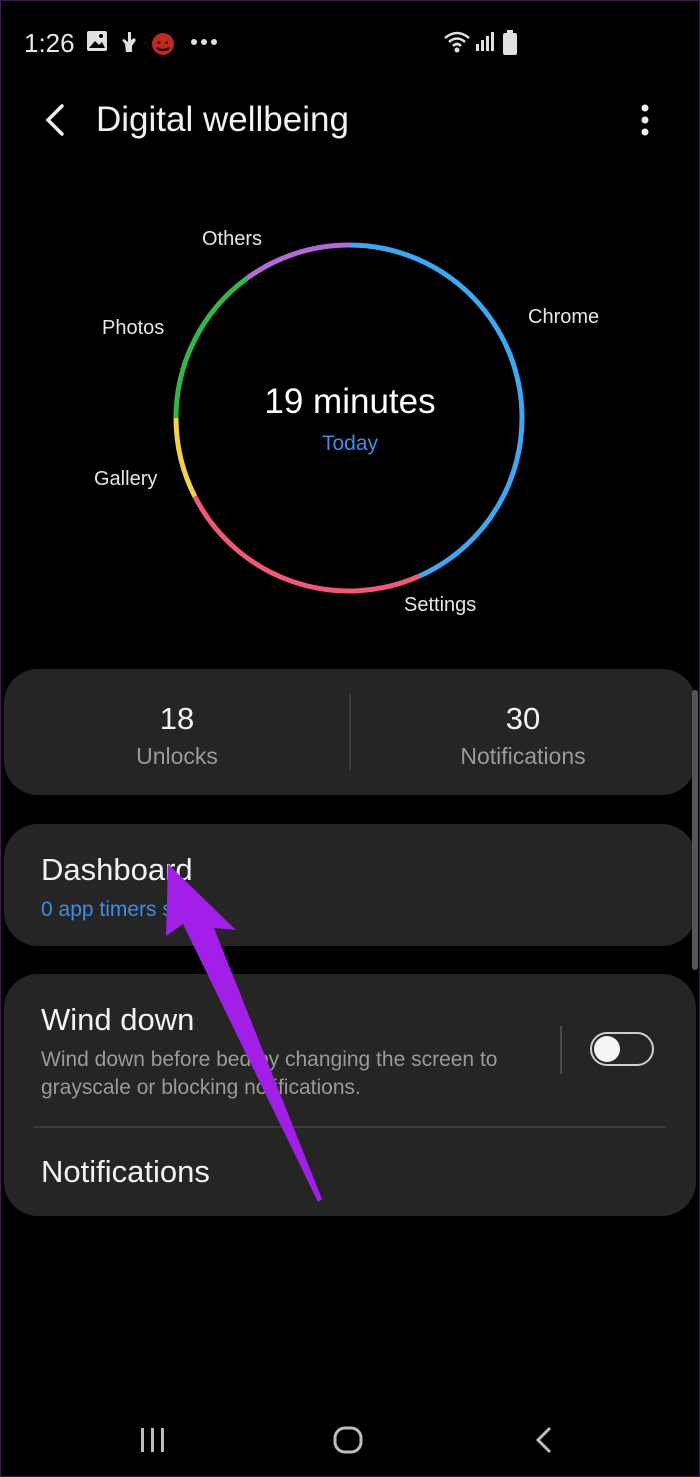 Image resolution: width=700 pixels, height=1477 pixels. I want to click on ring-segment-settings, so click(306, 544).